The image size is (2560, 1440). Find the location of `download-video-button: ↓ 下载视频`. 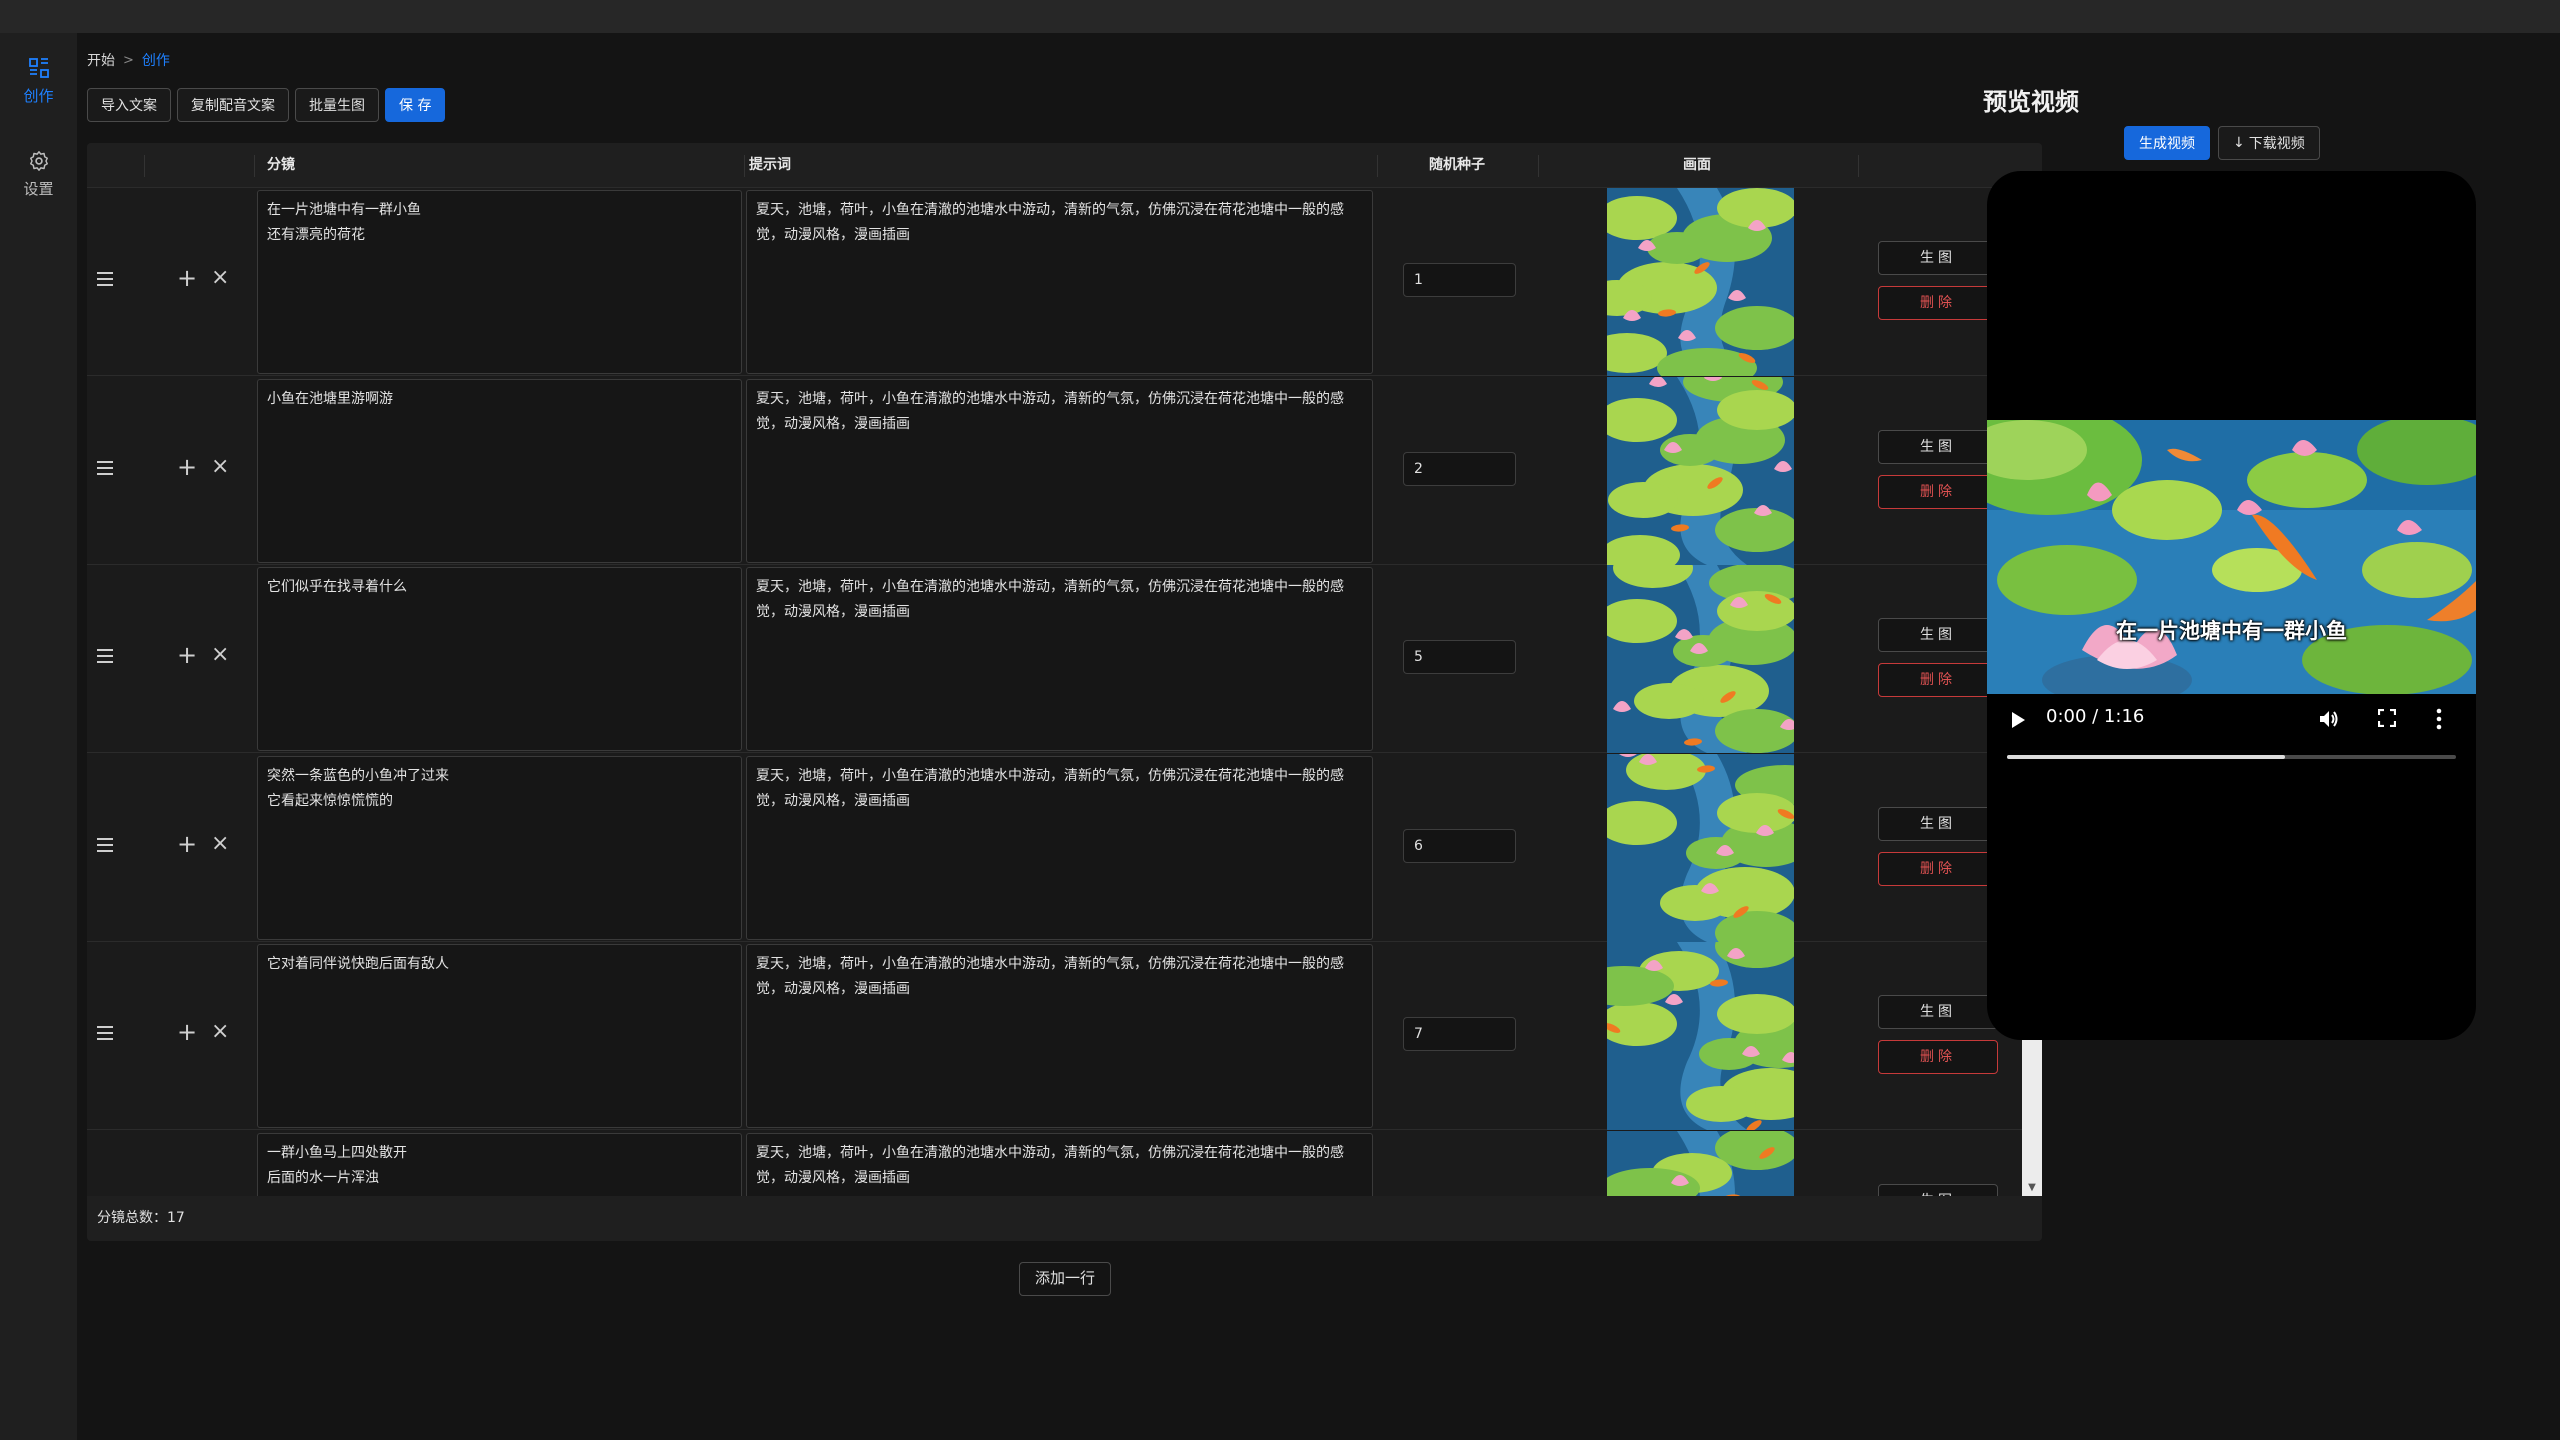

download-video-button: ↓ 下载视频 is located at coordinates (2269, 143).